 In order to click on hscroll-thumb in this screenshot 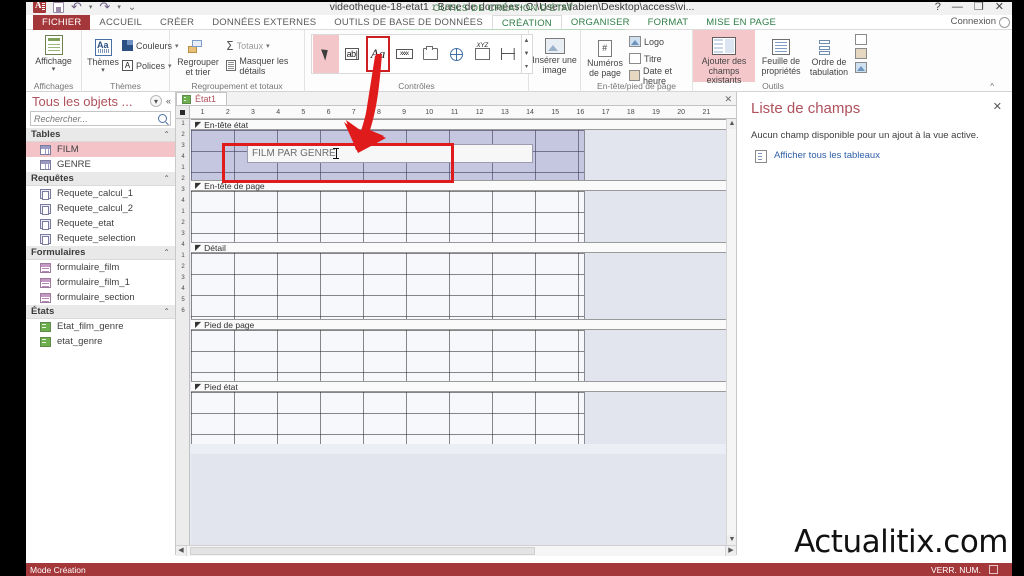, I will do `click(362, 550)`.